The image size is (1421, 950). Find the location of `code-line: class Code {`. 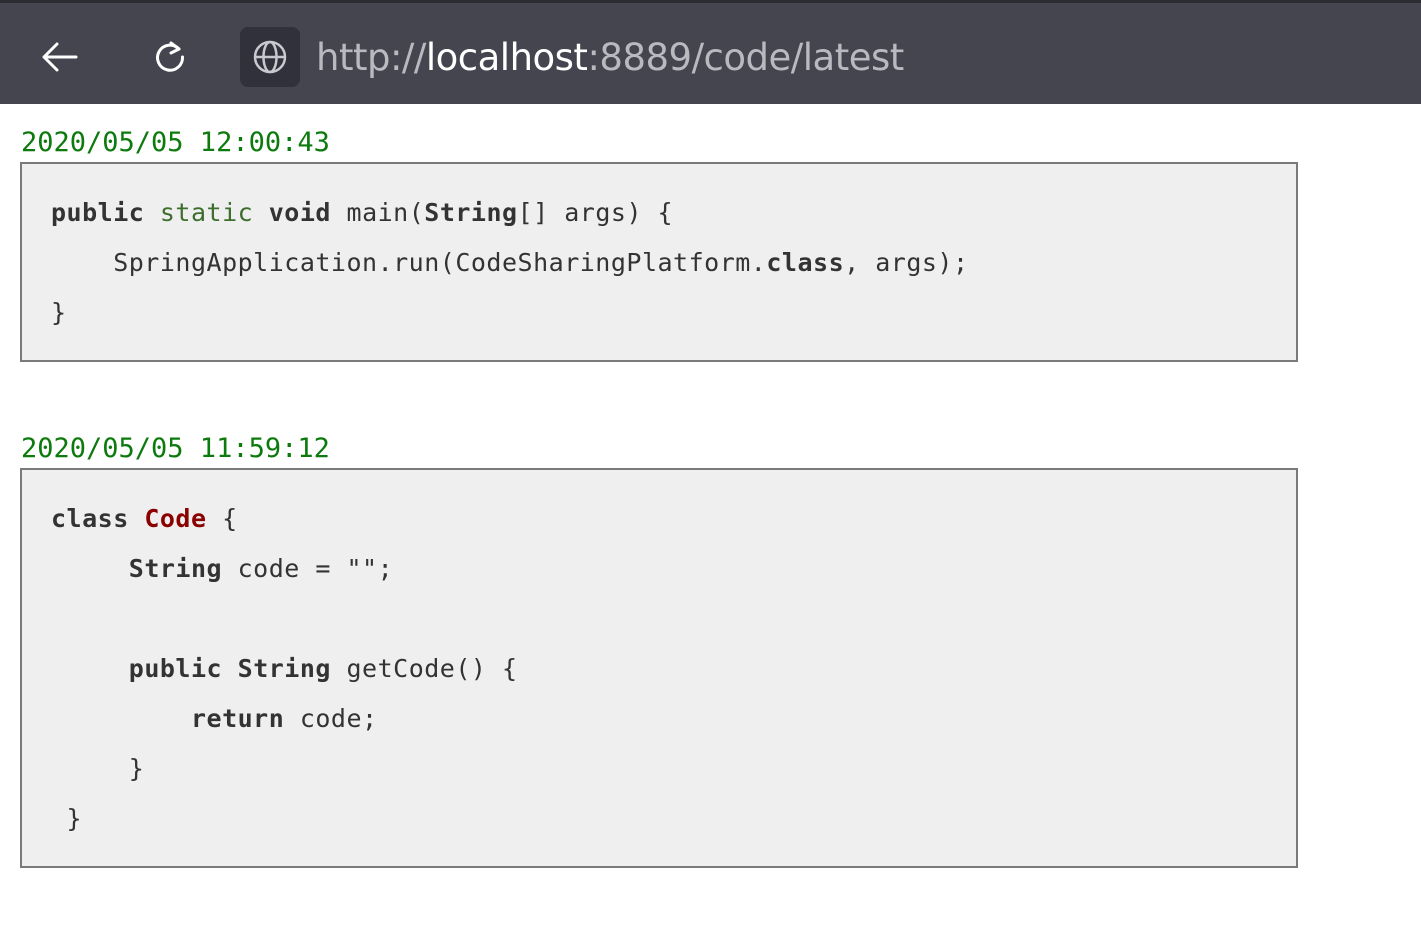

code-line: class Code { is located at coordinates (673, 519).